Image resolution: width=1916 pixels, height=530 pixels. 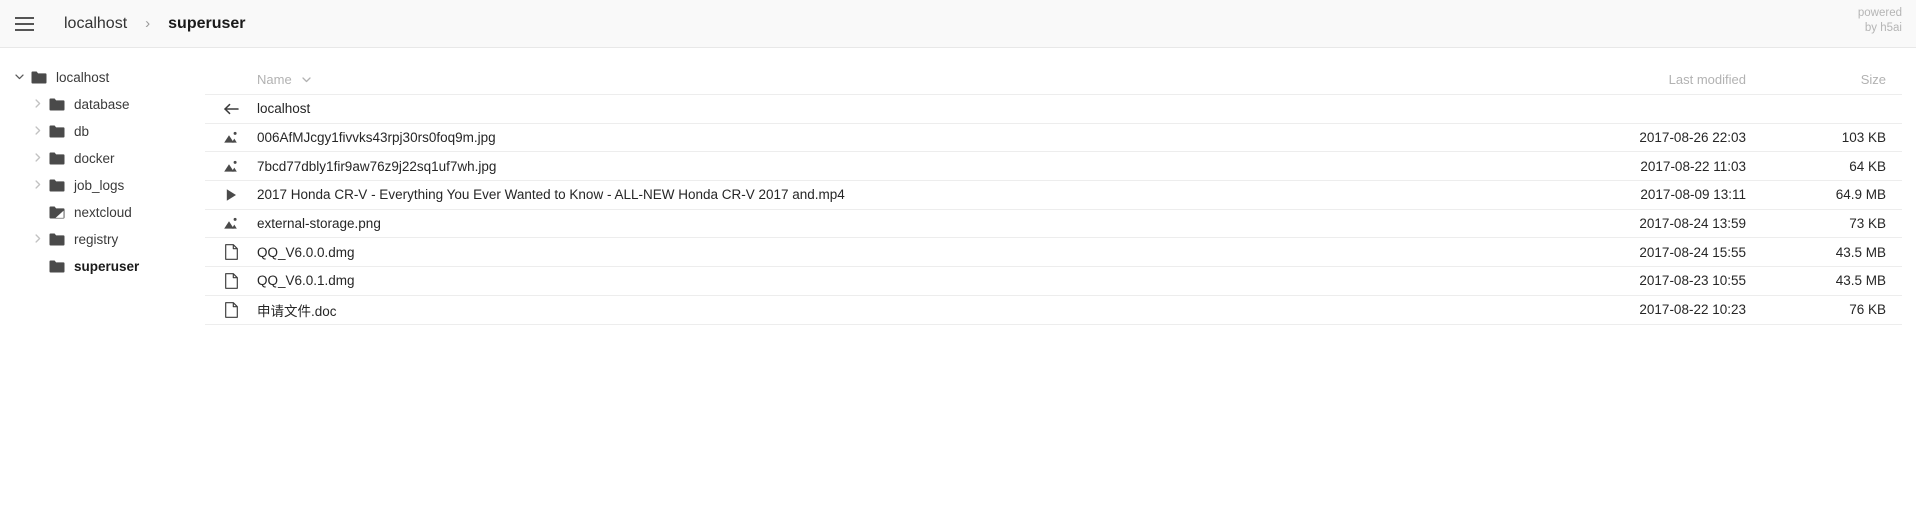 What do you see at coordinates (1692, 252) in the screenshot?
I see `file-last-modified: 2017-08-24 15:55` at bounding box center [1692, 252].